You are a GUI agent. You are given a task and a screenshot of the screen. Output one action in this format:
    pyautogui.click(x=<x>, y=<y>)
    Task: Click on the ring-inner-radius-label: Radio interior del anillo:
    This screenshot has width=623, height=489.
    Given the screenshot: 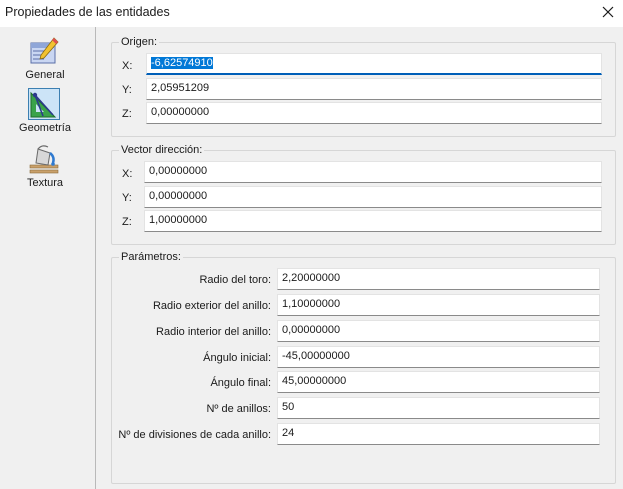 What is the action you would take?
    pyautogui.click(x=213, y=332)
    